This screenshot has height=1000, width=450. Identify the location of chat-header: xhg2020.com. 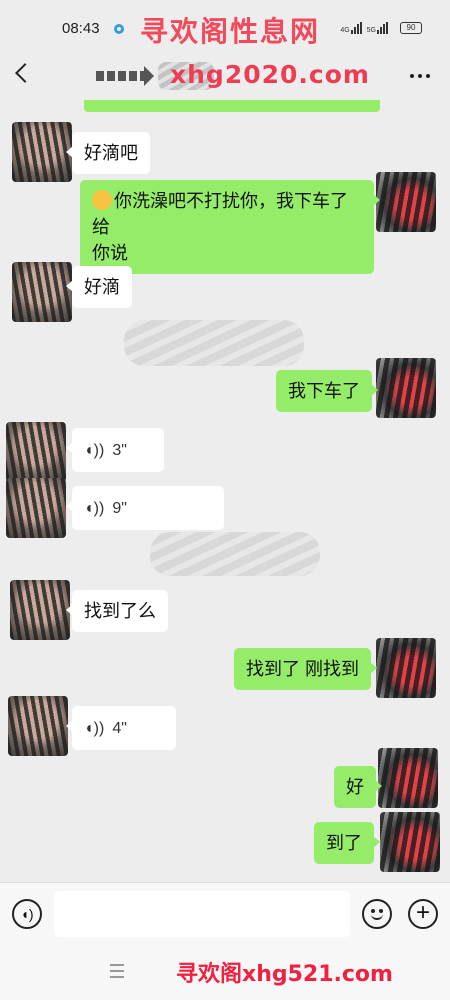
(225, 78).